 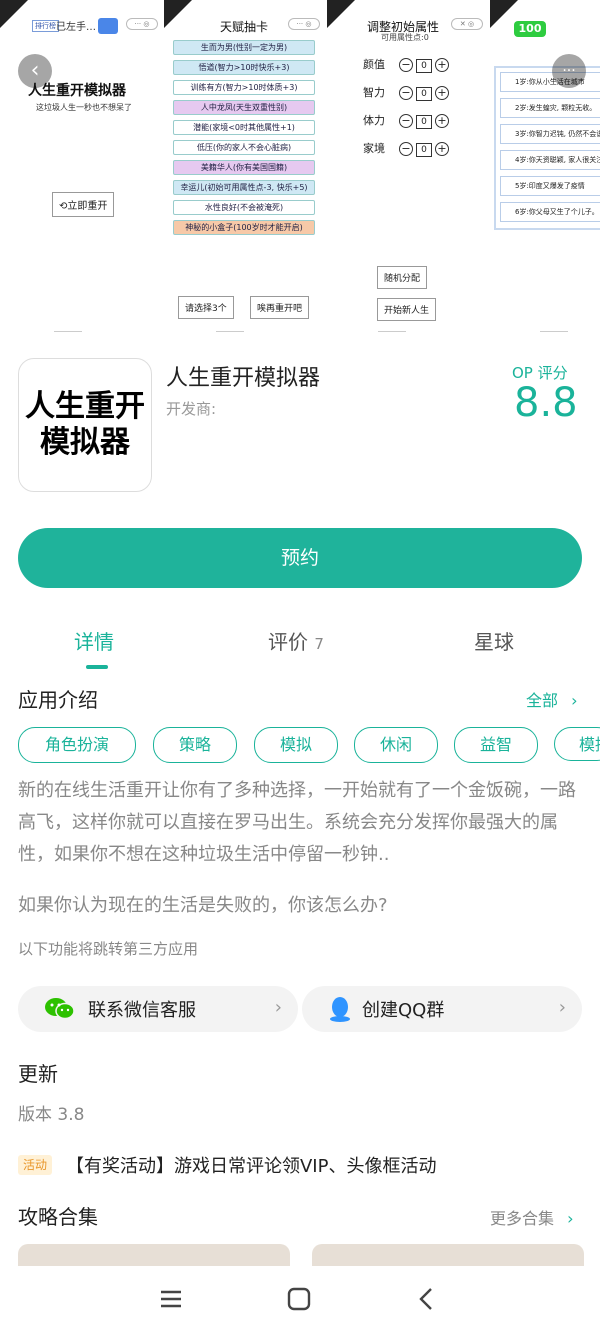 I want to click on attribute-row: 智力 −0 +, so click(x=407, y=92).